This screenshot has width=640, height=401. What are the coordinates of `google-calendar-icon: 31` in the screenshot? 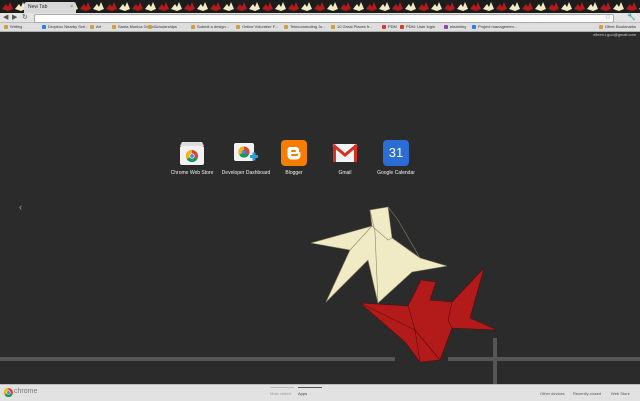 It's located at (396, 153).